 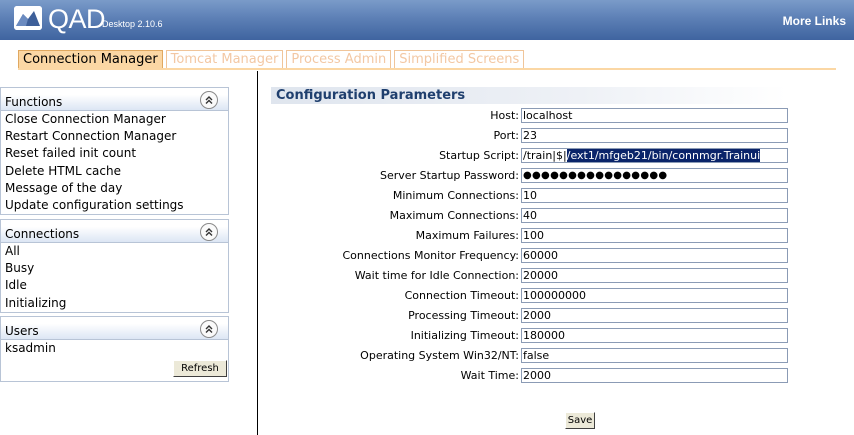 I want to click on tab-connection-manager: Connection Manager, so click(x=90, y=59).